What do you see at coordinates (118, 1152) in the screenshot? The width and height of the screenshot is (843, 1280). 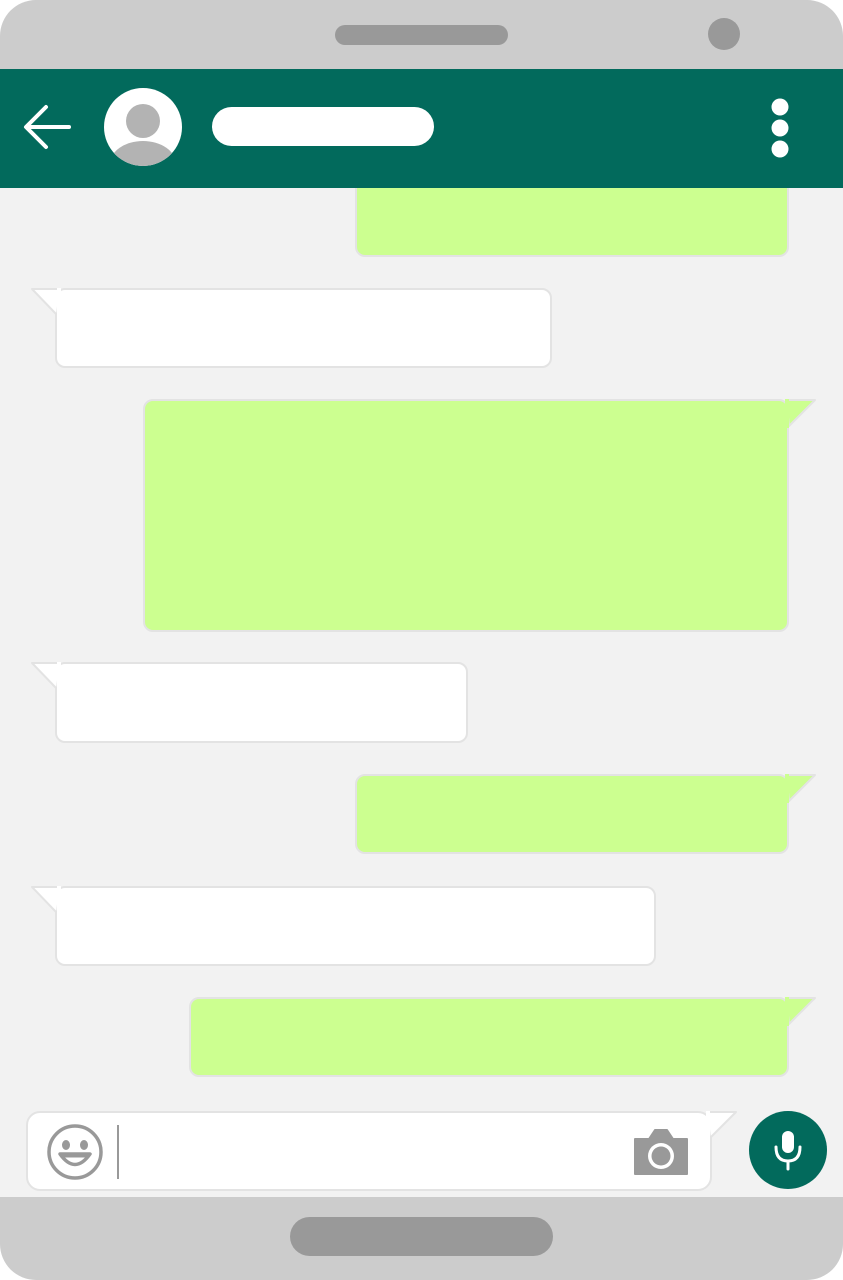 I see `text-cursor` at bounding box center [118, 1152].